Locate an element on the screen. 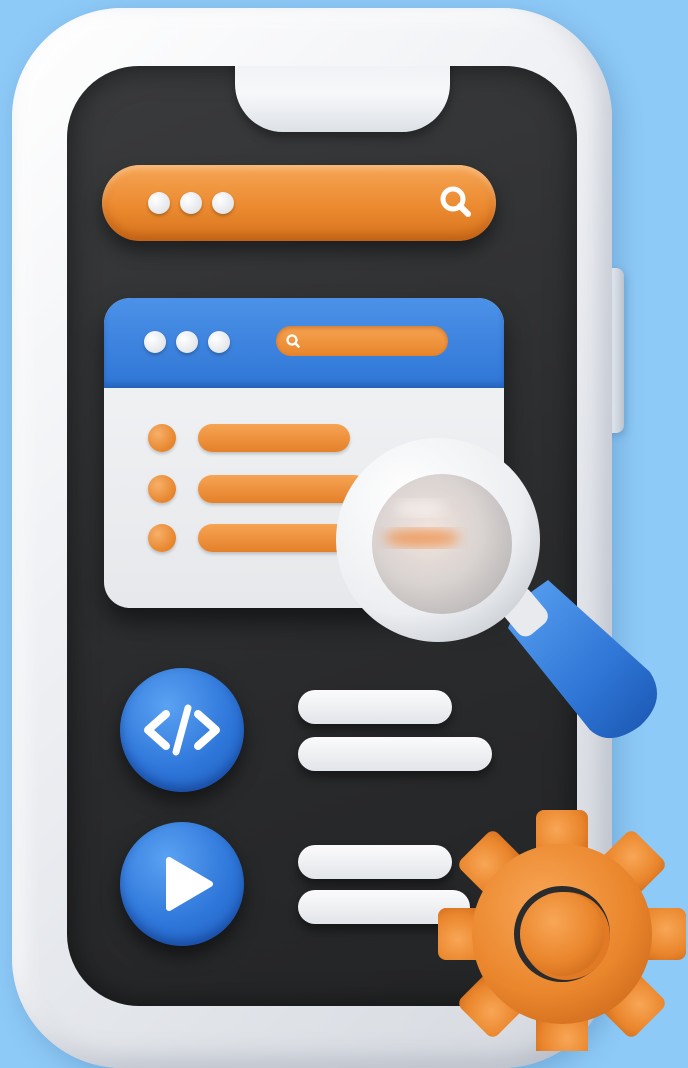 Image resolution: width=688 pixels, height=1068 pixels. gear-icon is located at coordinates (562, 930).